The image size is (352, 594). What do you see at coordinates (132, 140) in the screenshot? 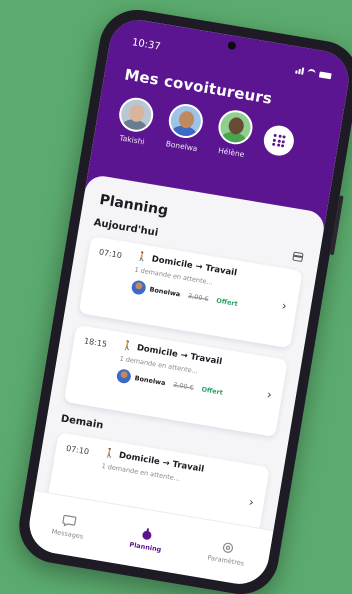
I see `driver-name: Takishi` at bounding box center [132, 140].